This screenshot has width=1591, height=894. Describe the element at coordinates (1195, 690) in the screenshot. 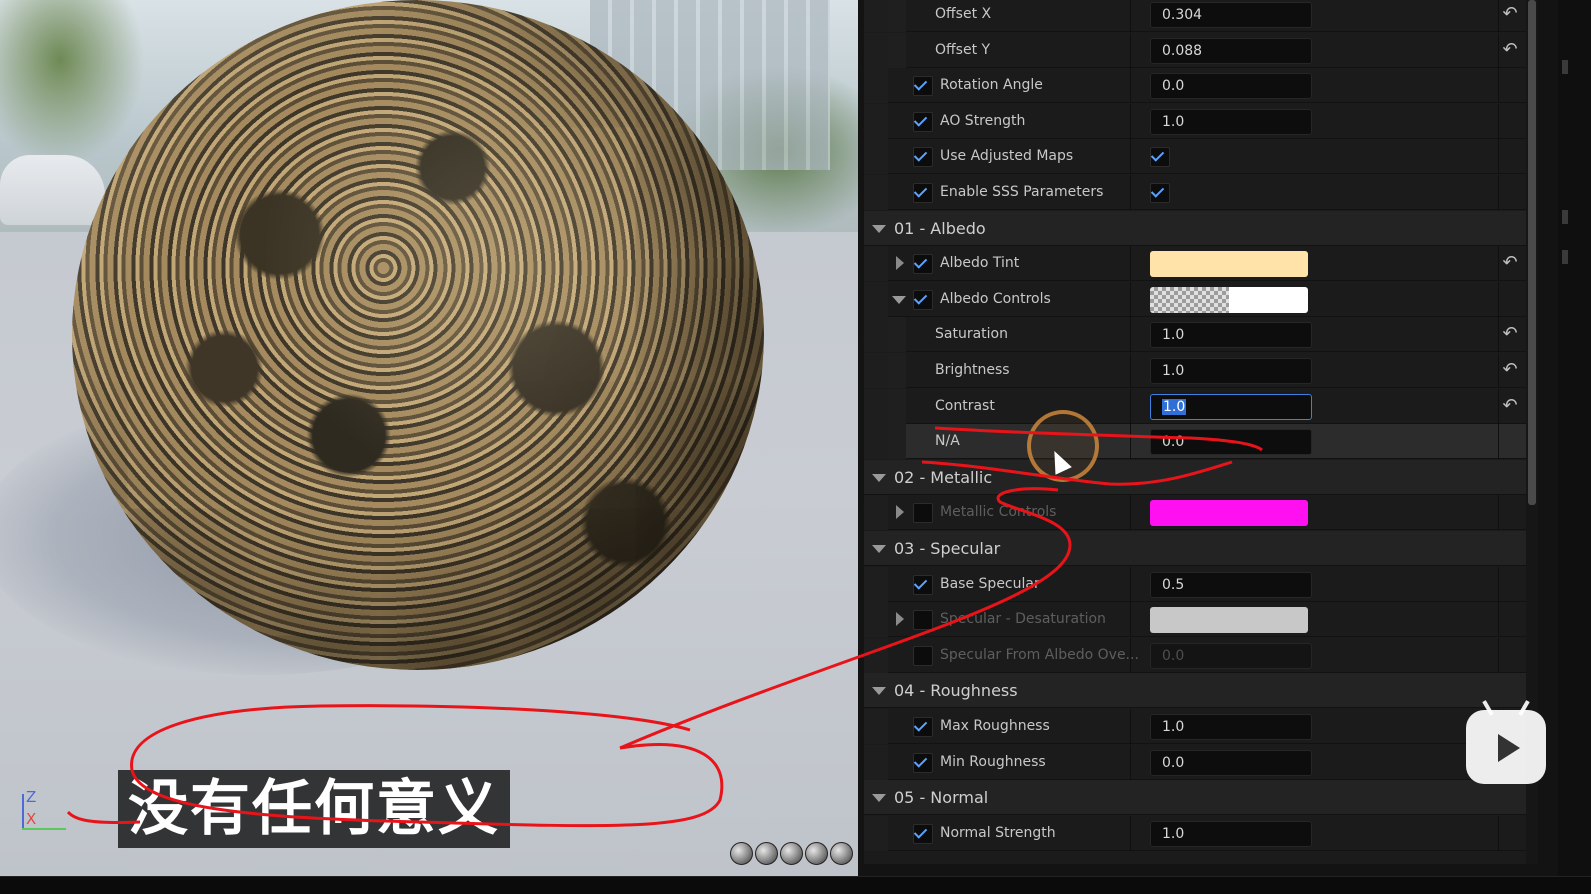

I see `category-04-roughness: 04 - Roughness` at that location.